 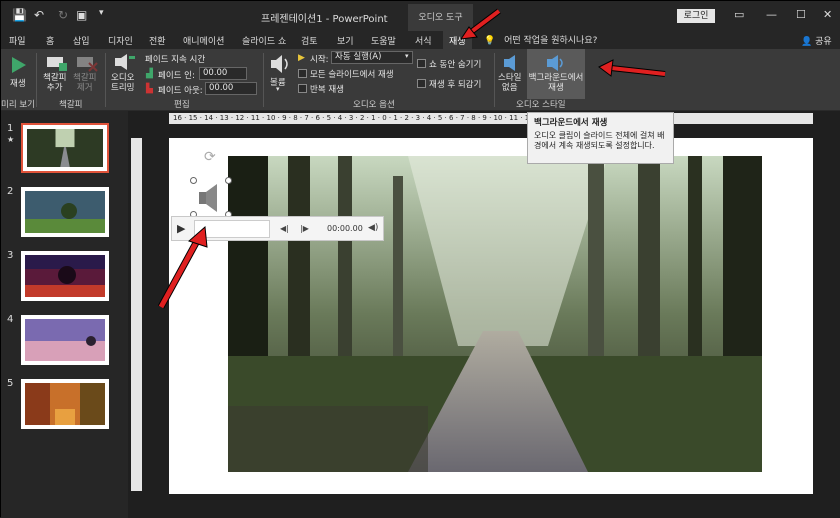 I want to click on customize-qat-icon: ▾, so click(x=101, y=13).